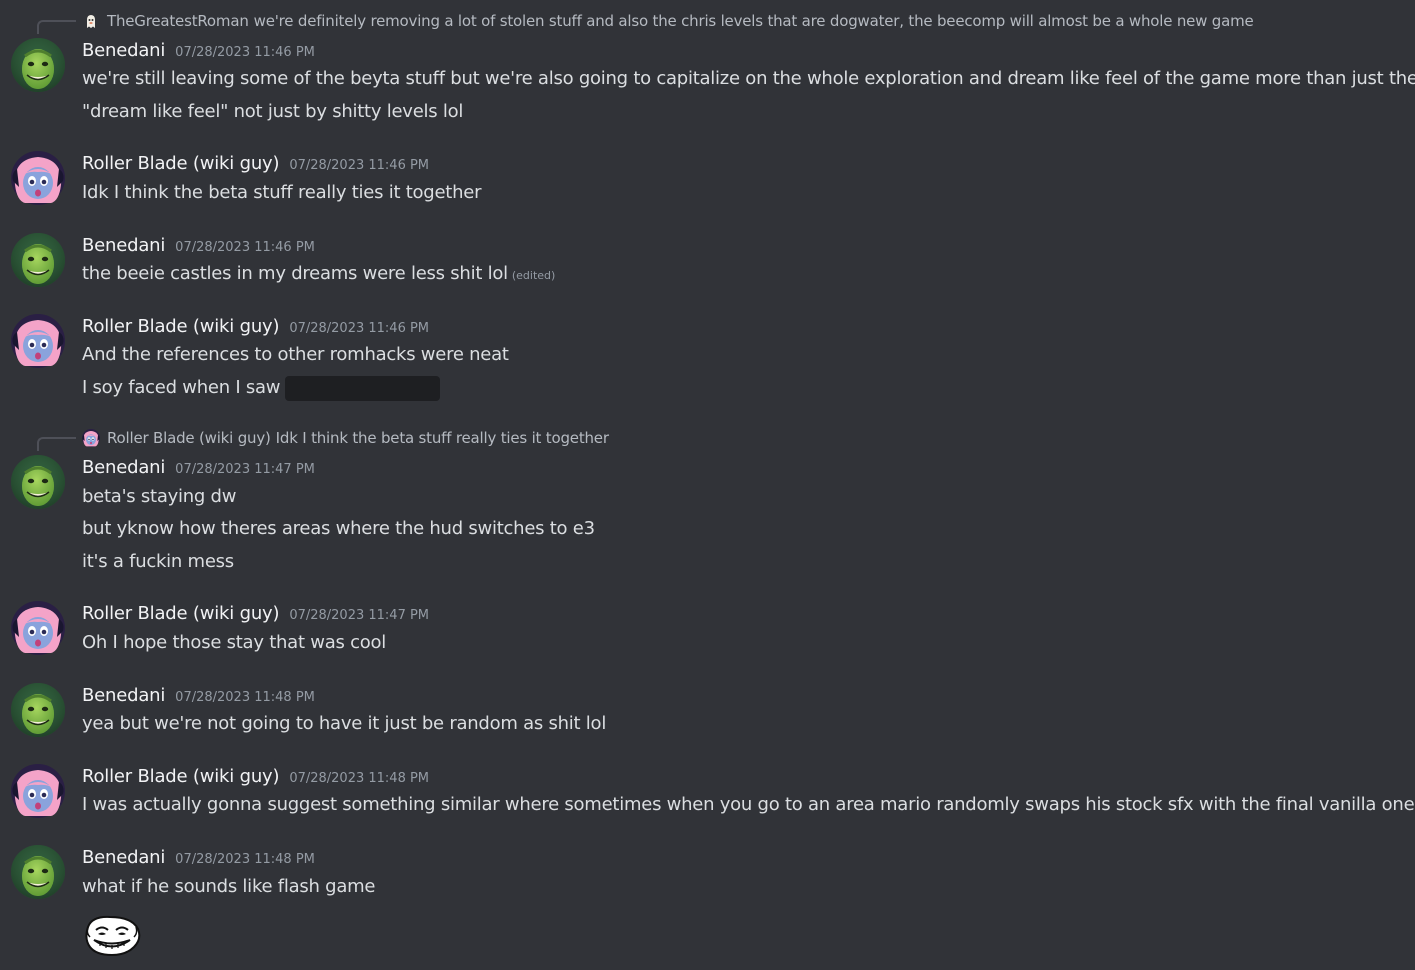  What do you see at coordinates (234, 642) in the screenshot?
I see `message-text: Oh I hope those stay that was cool` at bounding box center [234, 642].